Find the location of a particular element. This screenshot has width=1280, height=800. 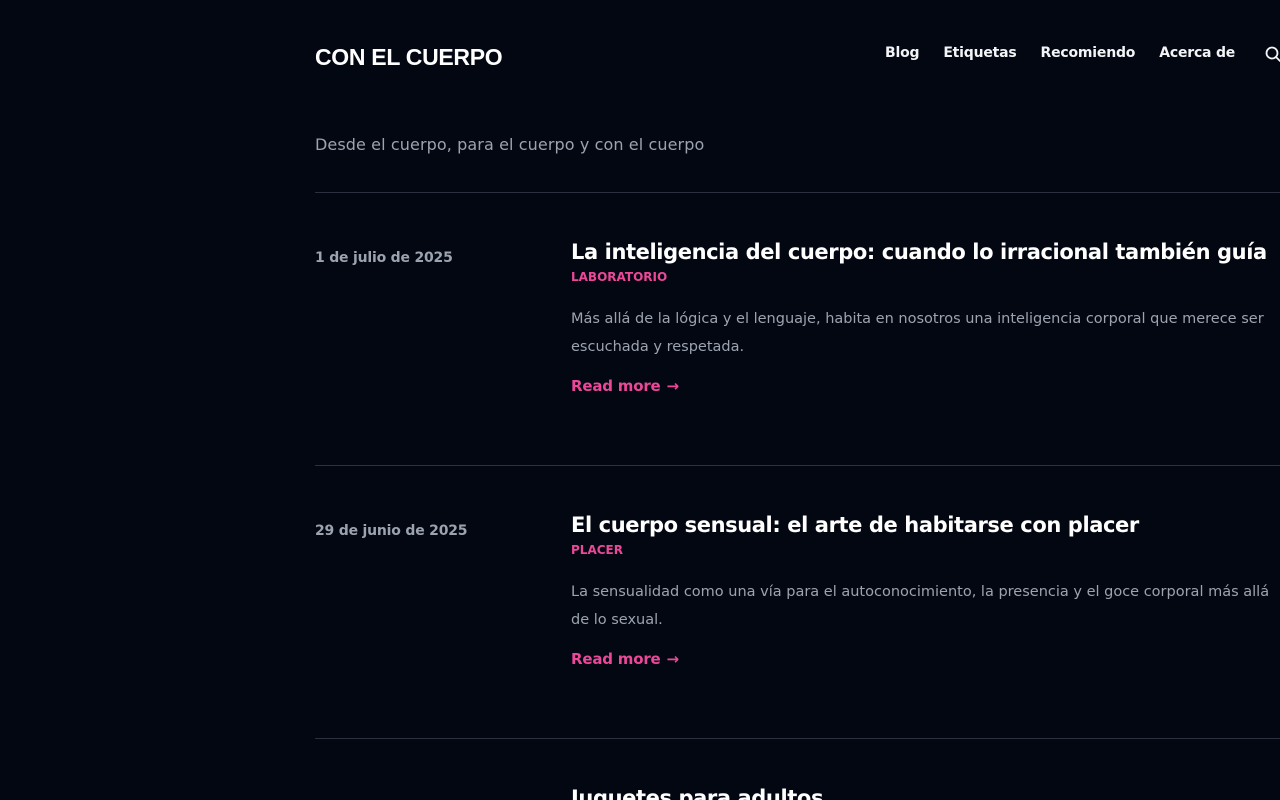

nav-item-blog: Blog is located at coordinates (902, 53).